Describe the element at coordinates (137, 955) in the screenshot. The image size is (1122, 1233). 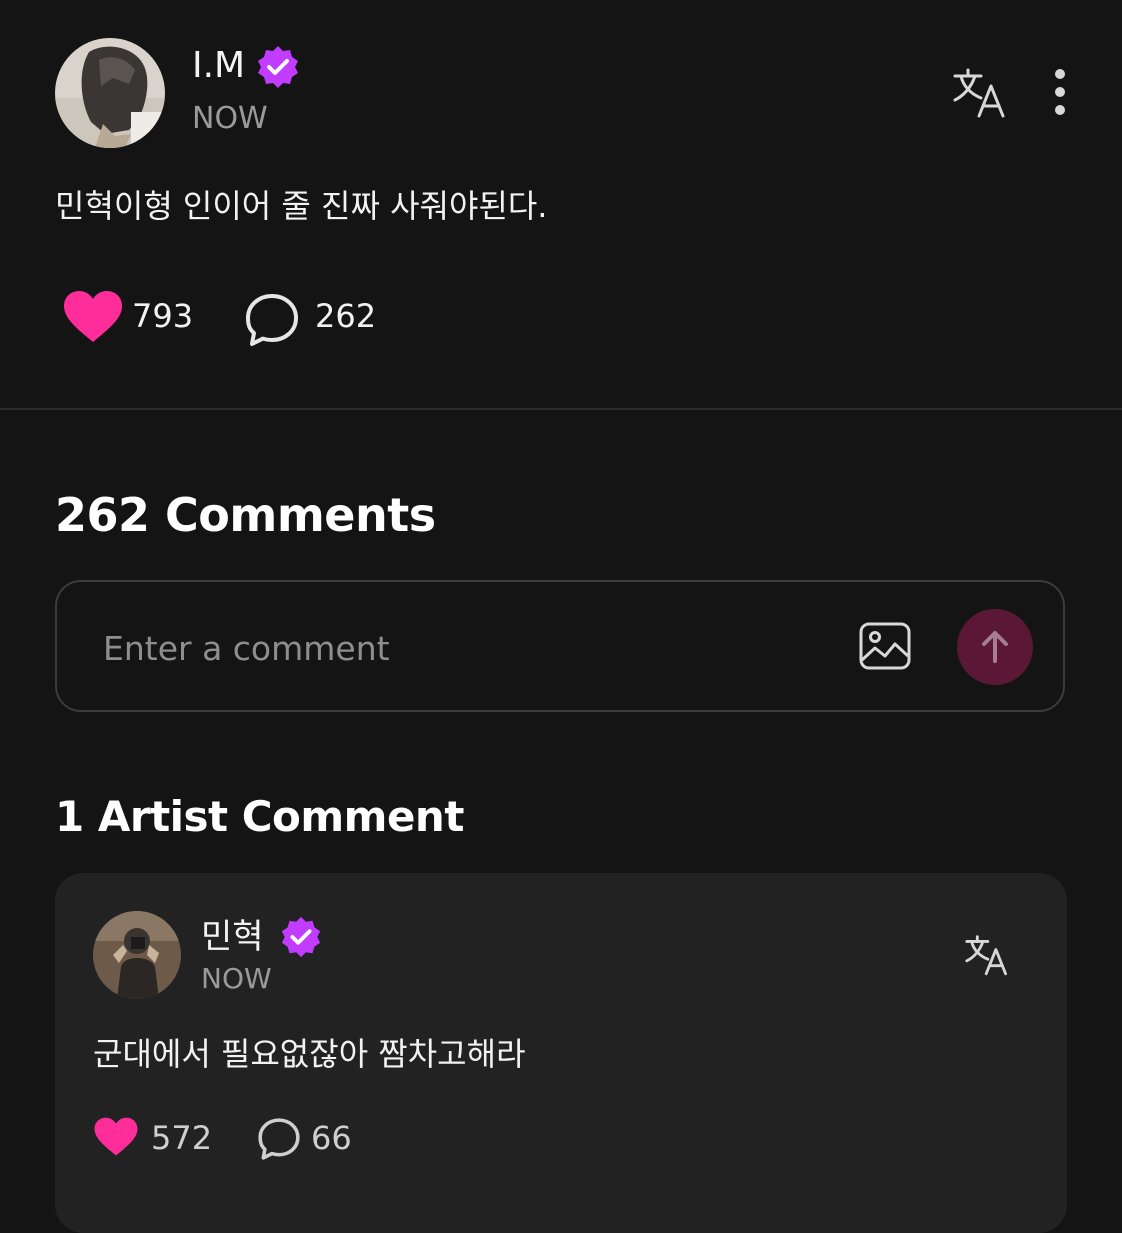
I see `artist-avatar` at that location.